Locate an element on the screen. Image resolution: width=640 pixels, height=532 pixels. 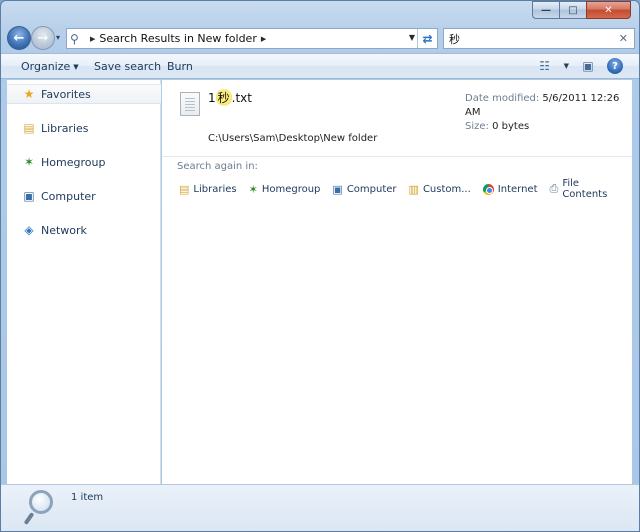
magnifier-icon is located at coordinates (39, 508).